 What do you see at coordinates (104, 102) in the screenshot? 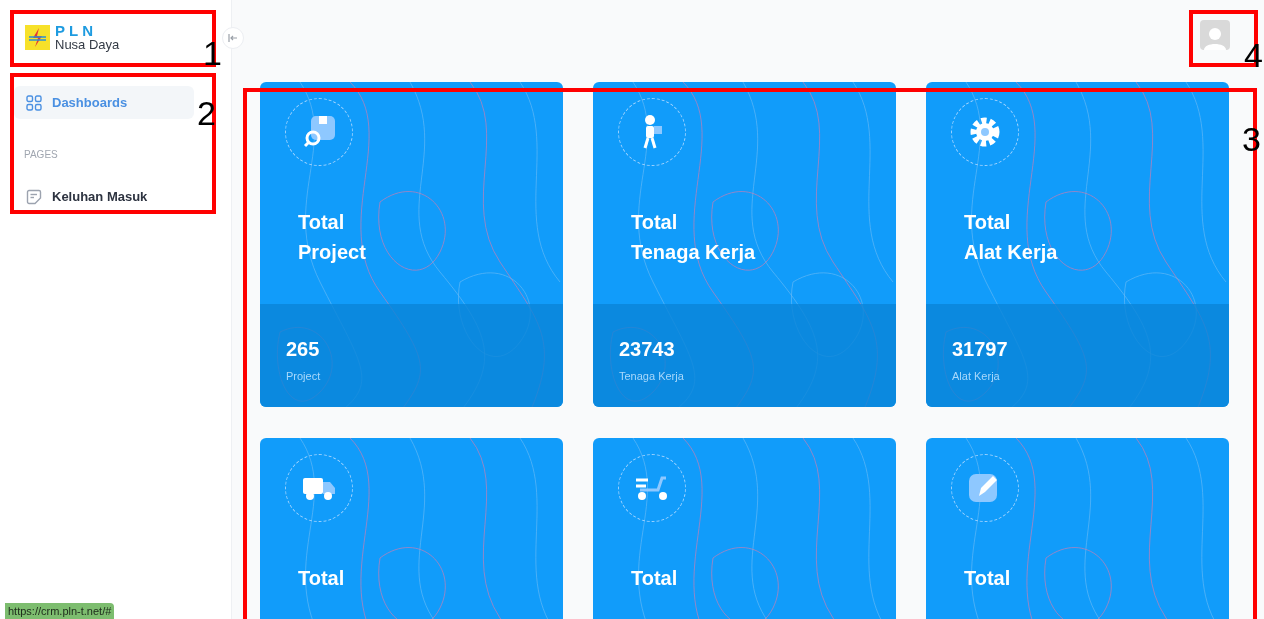
I see `sidebar-item: Dashboards` at bounding box center [104, 102].